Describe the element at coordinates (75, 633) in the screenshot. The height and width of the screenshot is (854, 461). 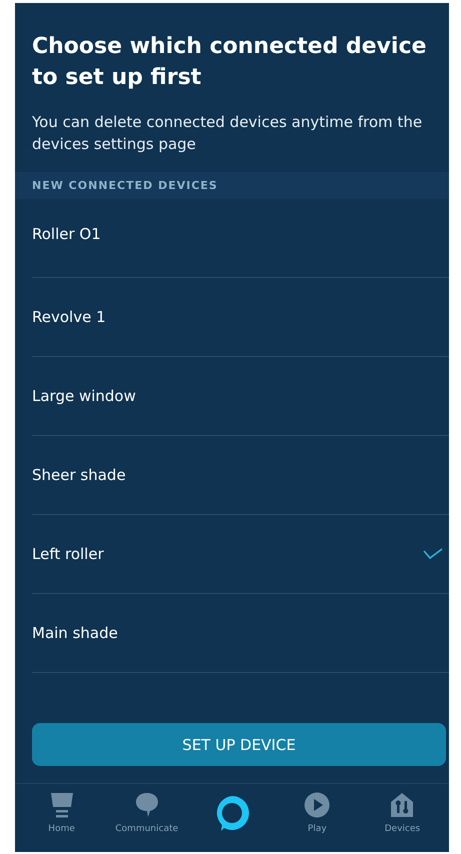
I see `device-item: Main shade` at that location.